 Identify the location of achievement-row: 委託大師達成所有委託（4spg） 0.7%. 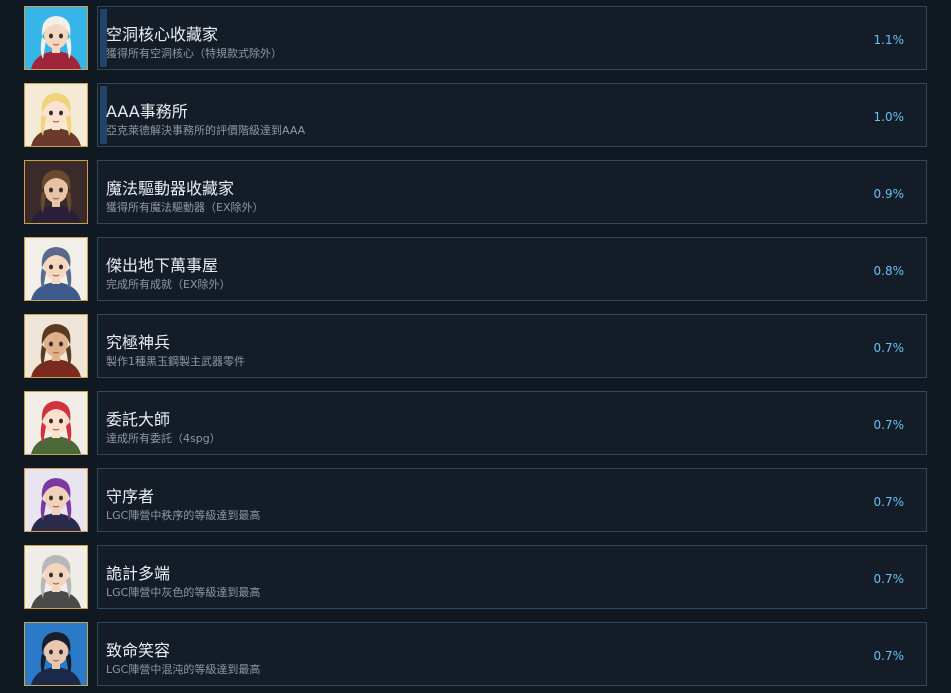
(475, 424).